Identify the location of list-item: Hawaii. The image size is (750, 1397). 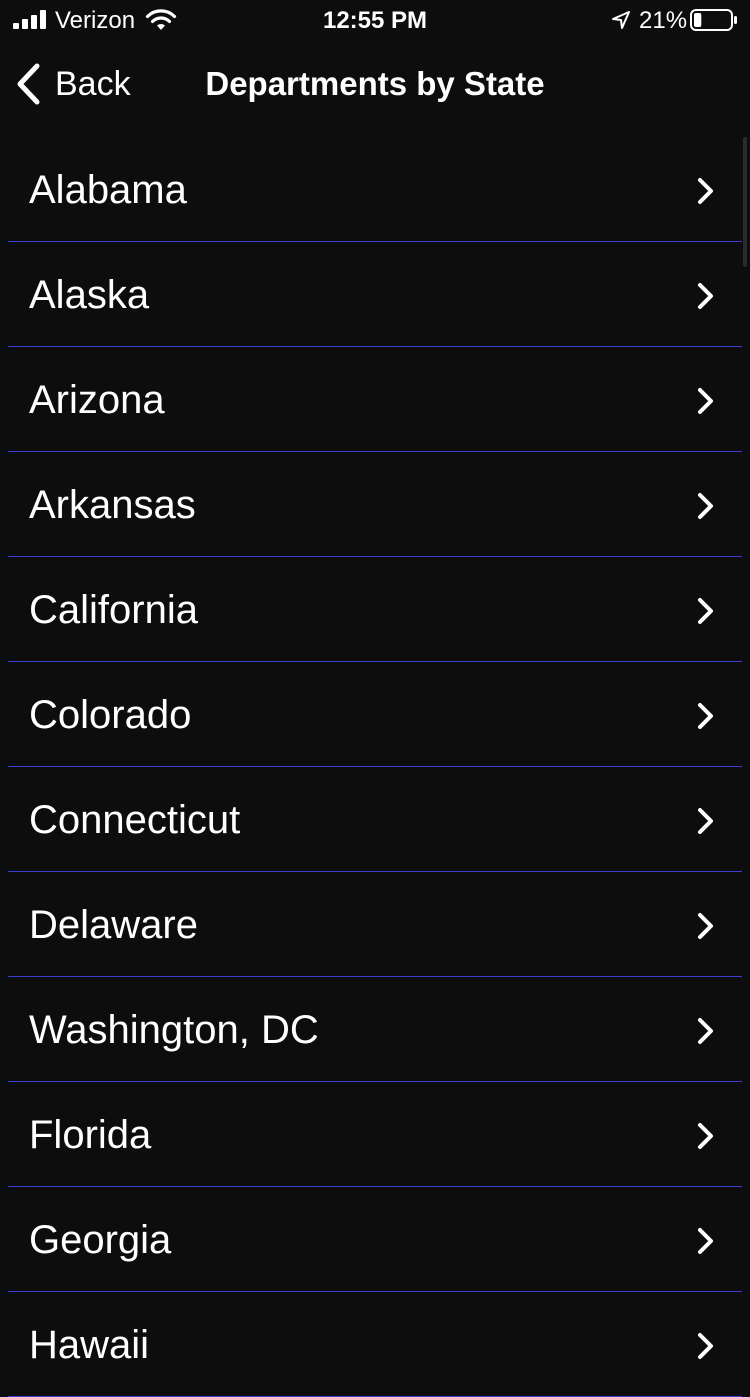
(375, 1344).